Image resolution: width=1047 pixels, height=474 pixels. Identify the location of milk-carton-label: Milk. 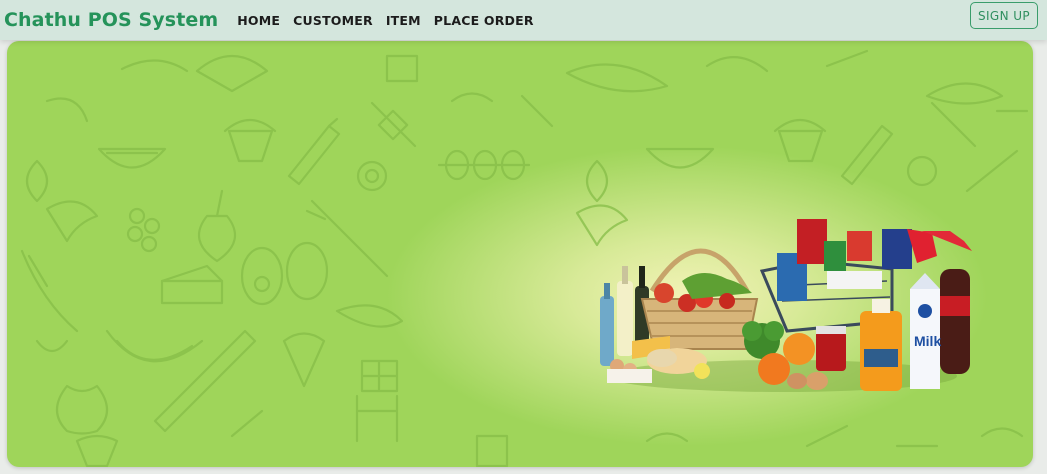
(927, 341).